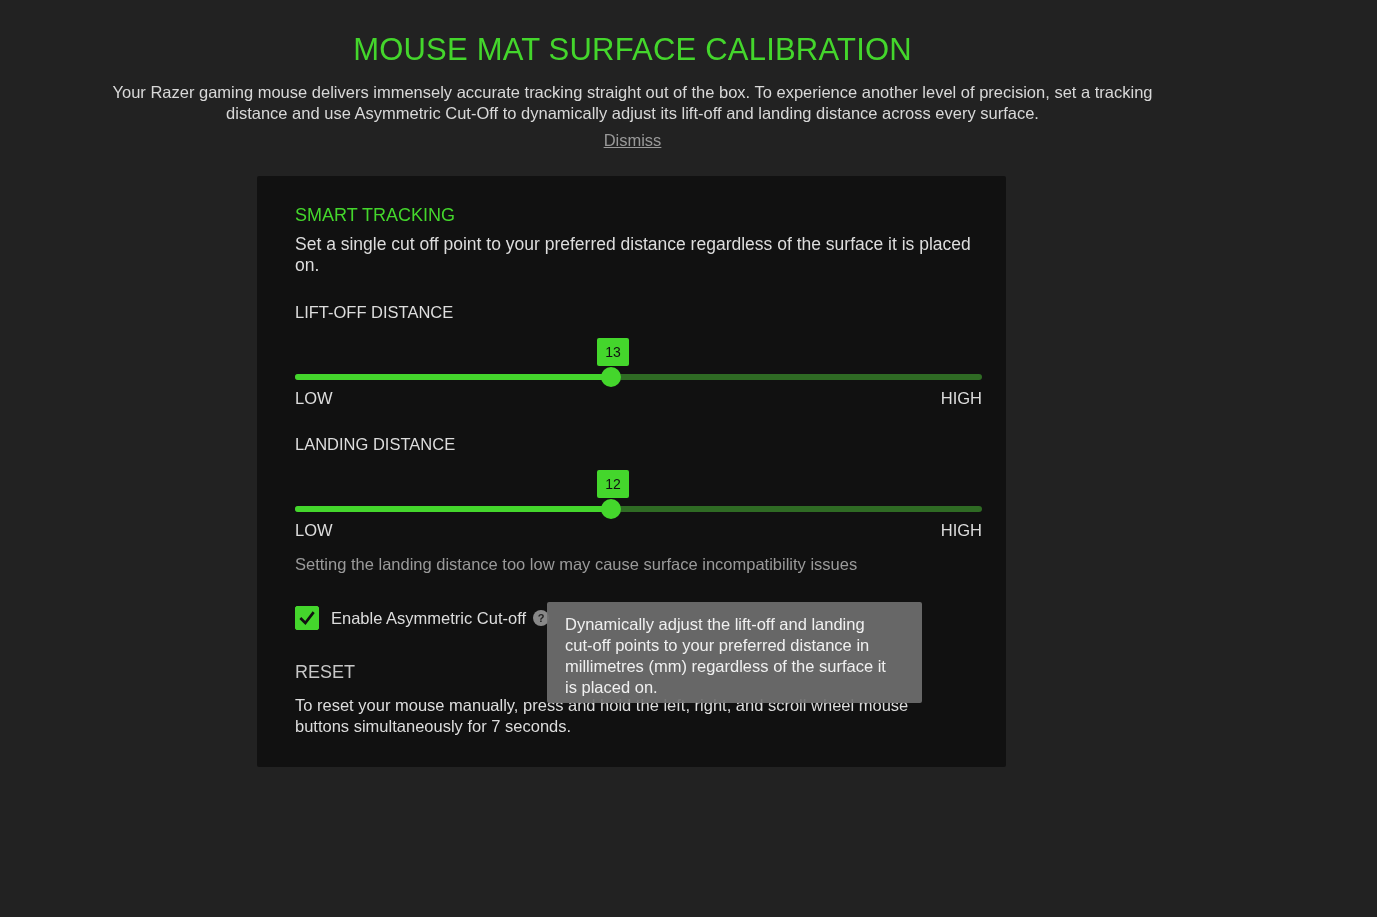  I want to click on slider-label: LANDING DISTANCE, so click(376, 444).